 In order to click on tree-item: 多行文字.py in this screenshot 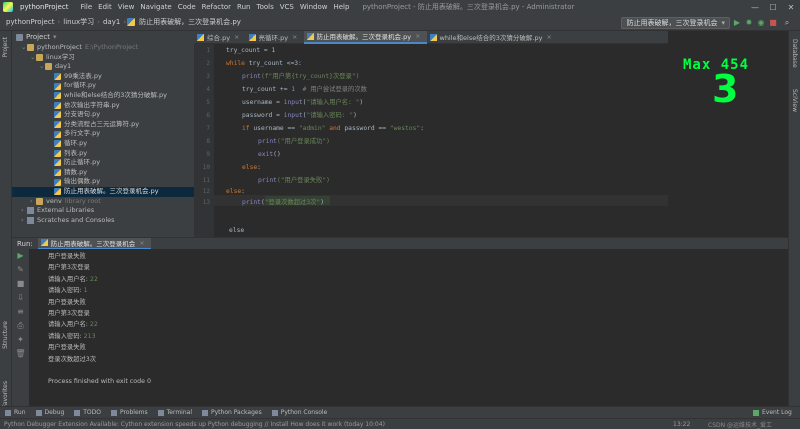, I will do `click(103, 134)`.